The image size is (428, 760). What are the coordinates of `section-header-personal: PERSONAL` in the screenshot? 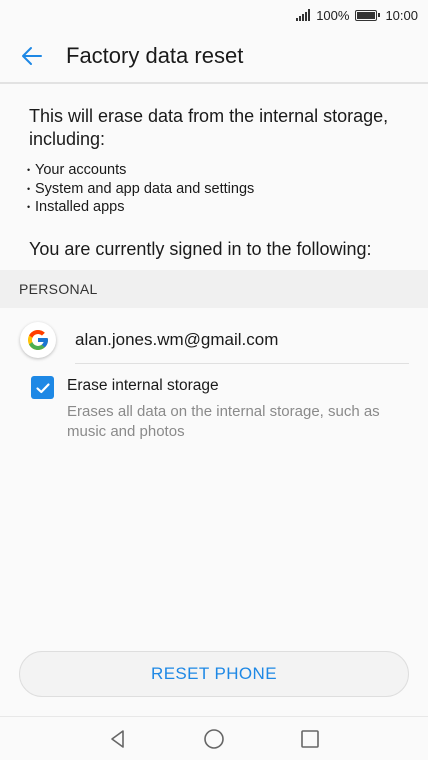 It's located at (214, 289).